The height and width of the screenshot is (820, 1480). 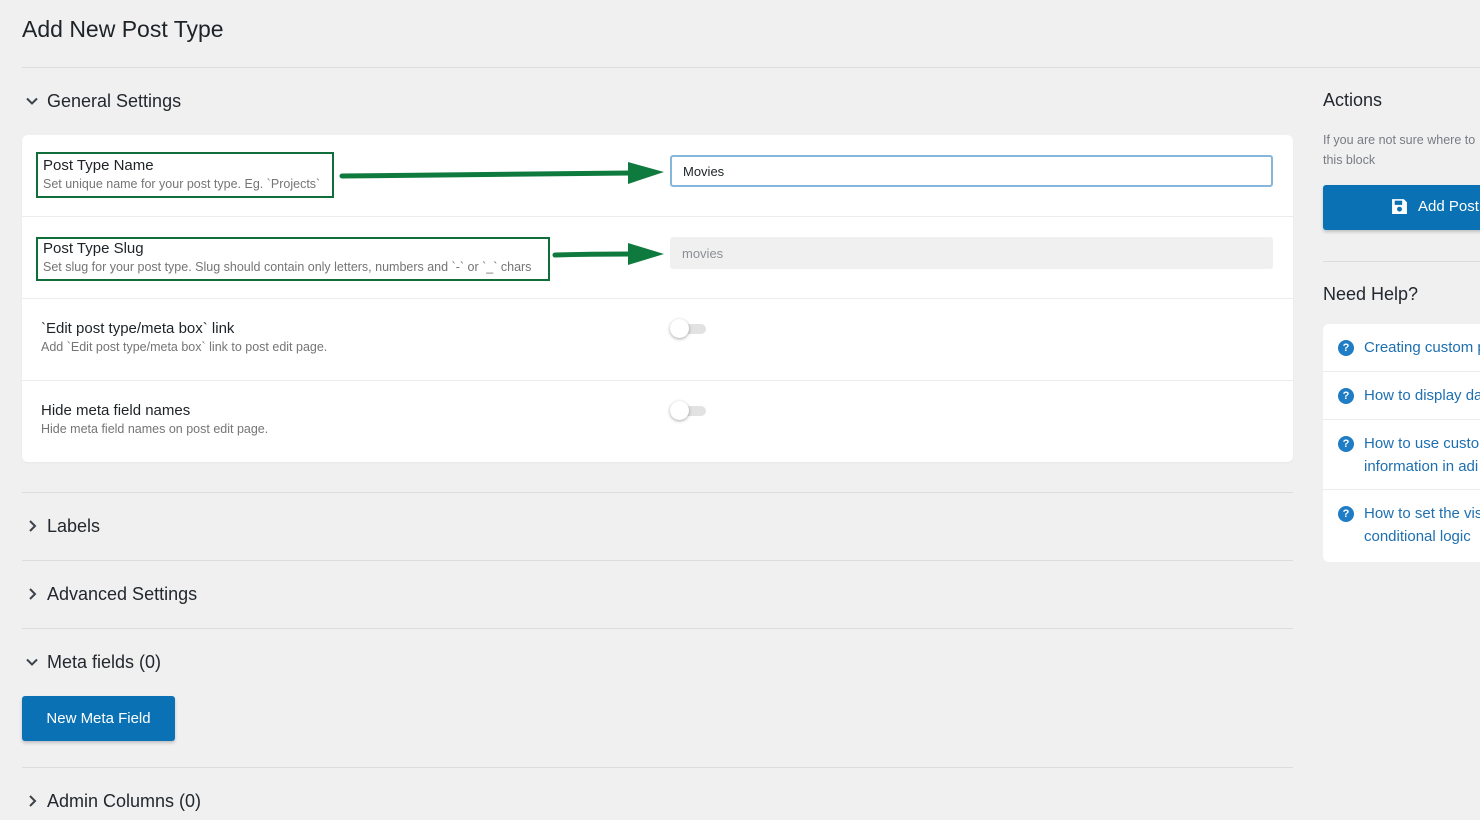 I want to click on need-help-heading: Need Help?, so click(x=1371, y=294).